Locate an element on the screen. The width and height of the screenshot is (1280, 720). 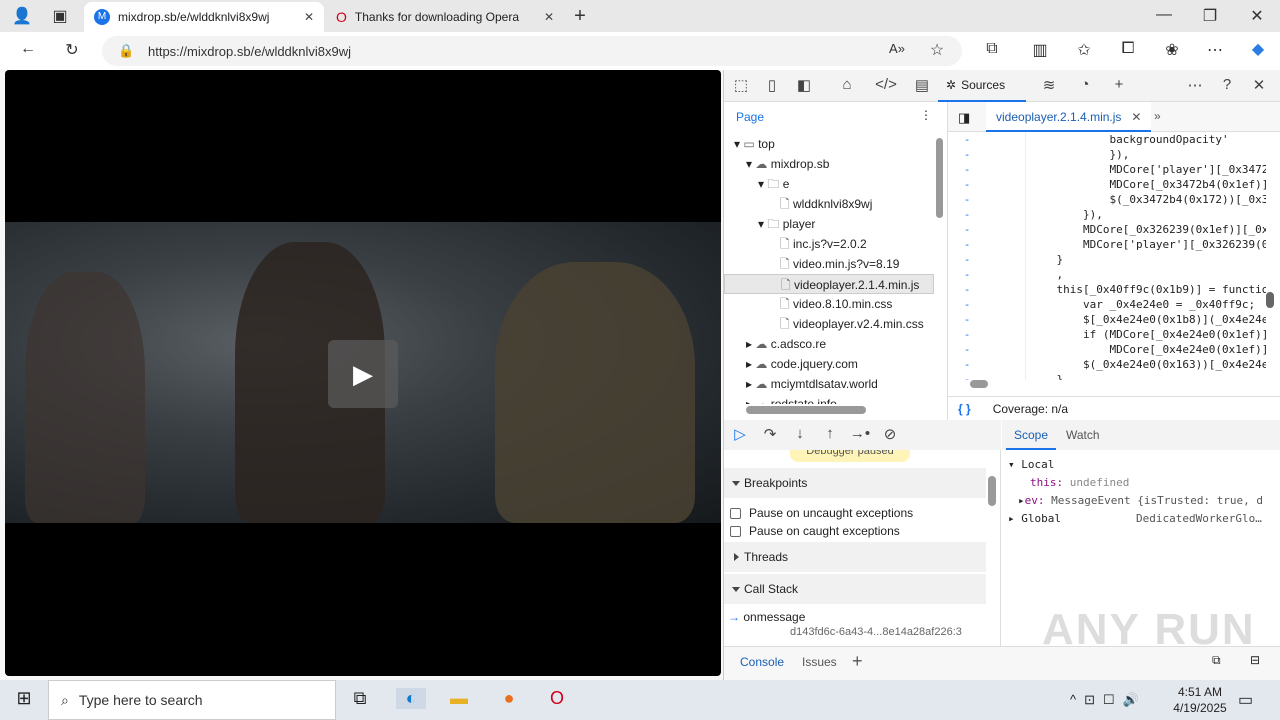
notifications-icon: ▭ is located at coordinates (1245, 700).